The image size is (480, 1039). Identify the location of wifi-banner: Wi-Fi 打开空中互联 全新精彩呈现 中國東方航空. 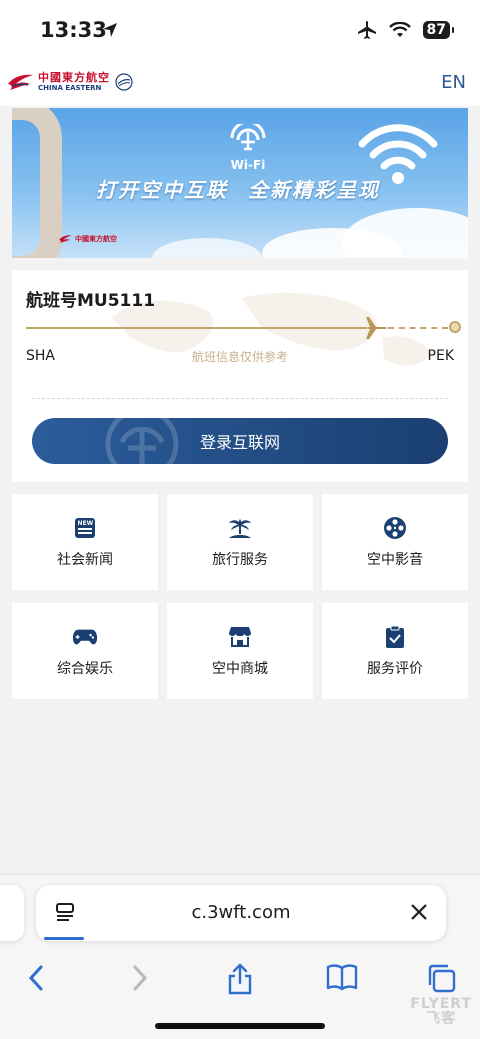
(240, 183).